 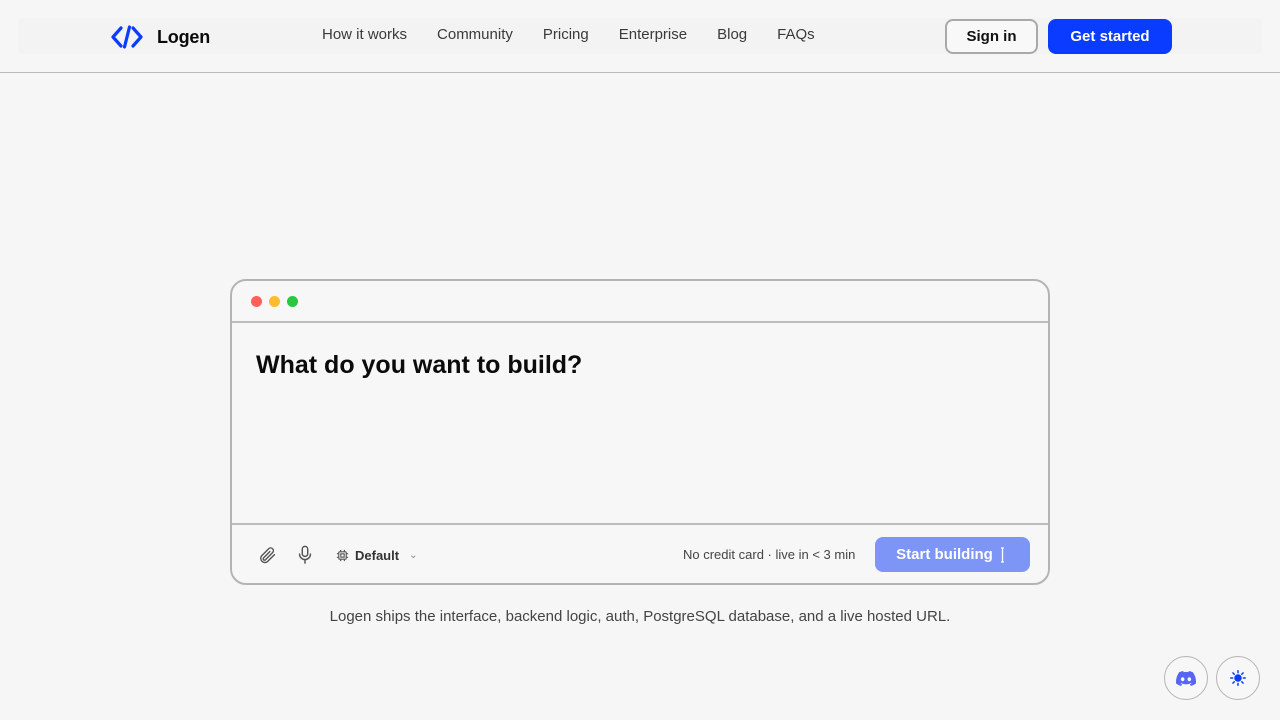 What do you see at coordinates (305, 555) in the screenshot?
I see `microphone-icon` at bounding box center [305, 555].